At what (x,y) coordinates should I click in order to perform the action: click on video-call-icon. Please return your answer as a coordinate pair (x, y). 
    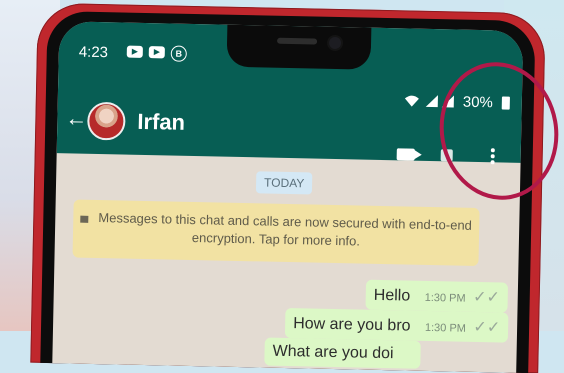
    Looking at the image, I should click on (405, 154).